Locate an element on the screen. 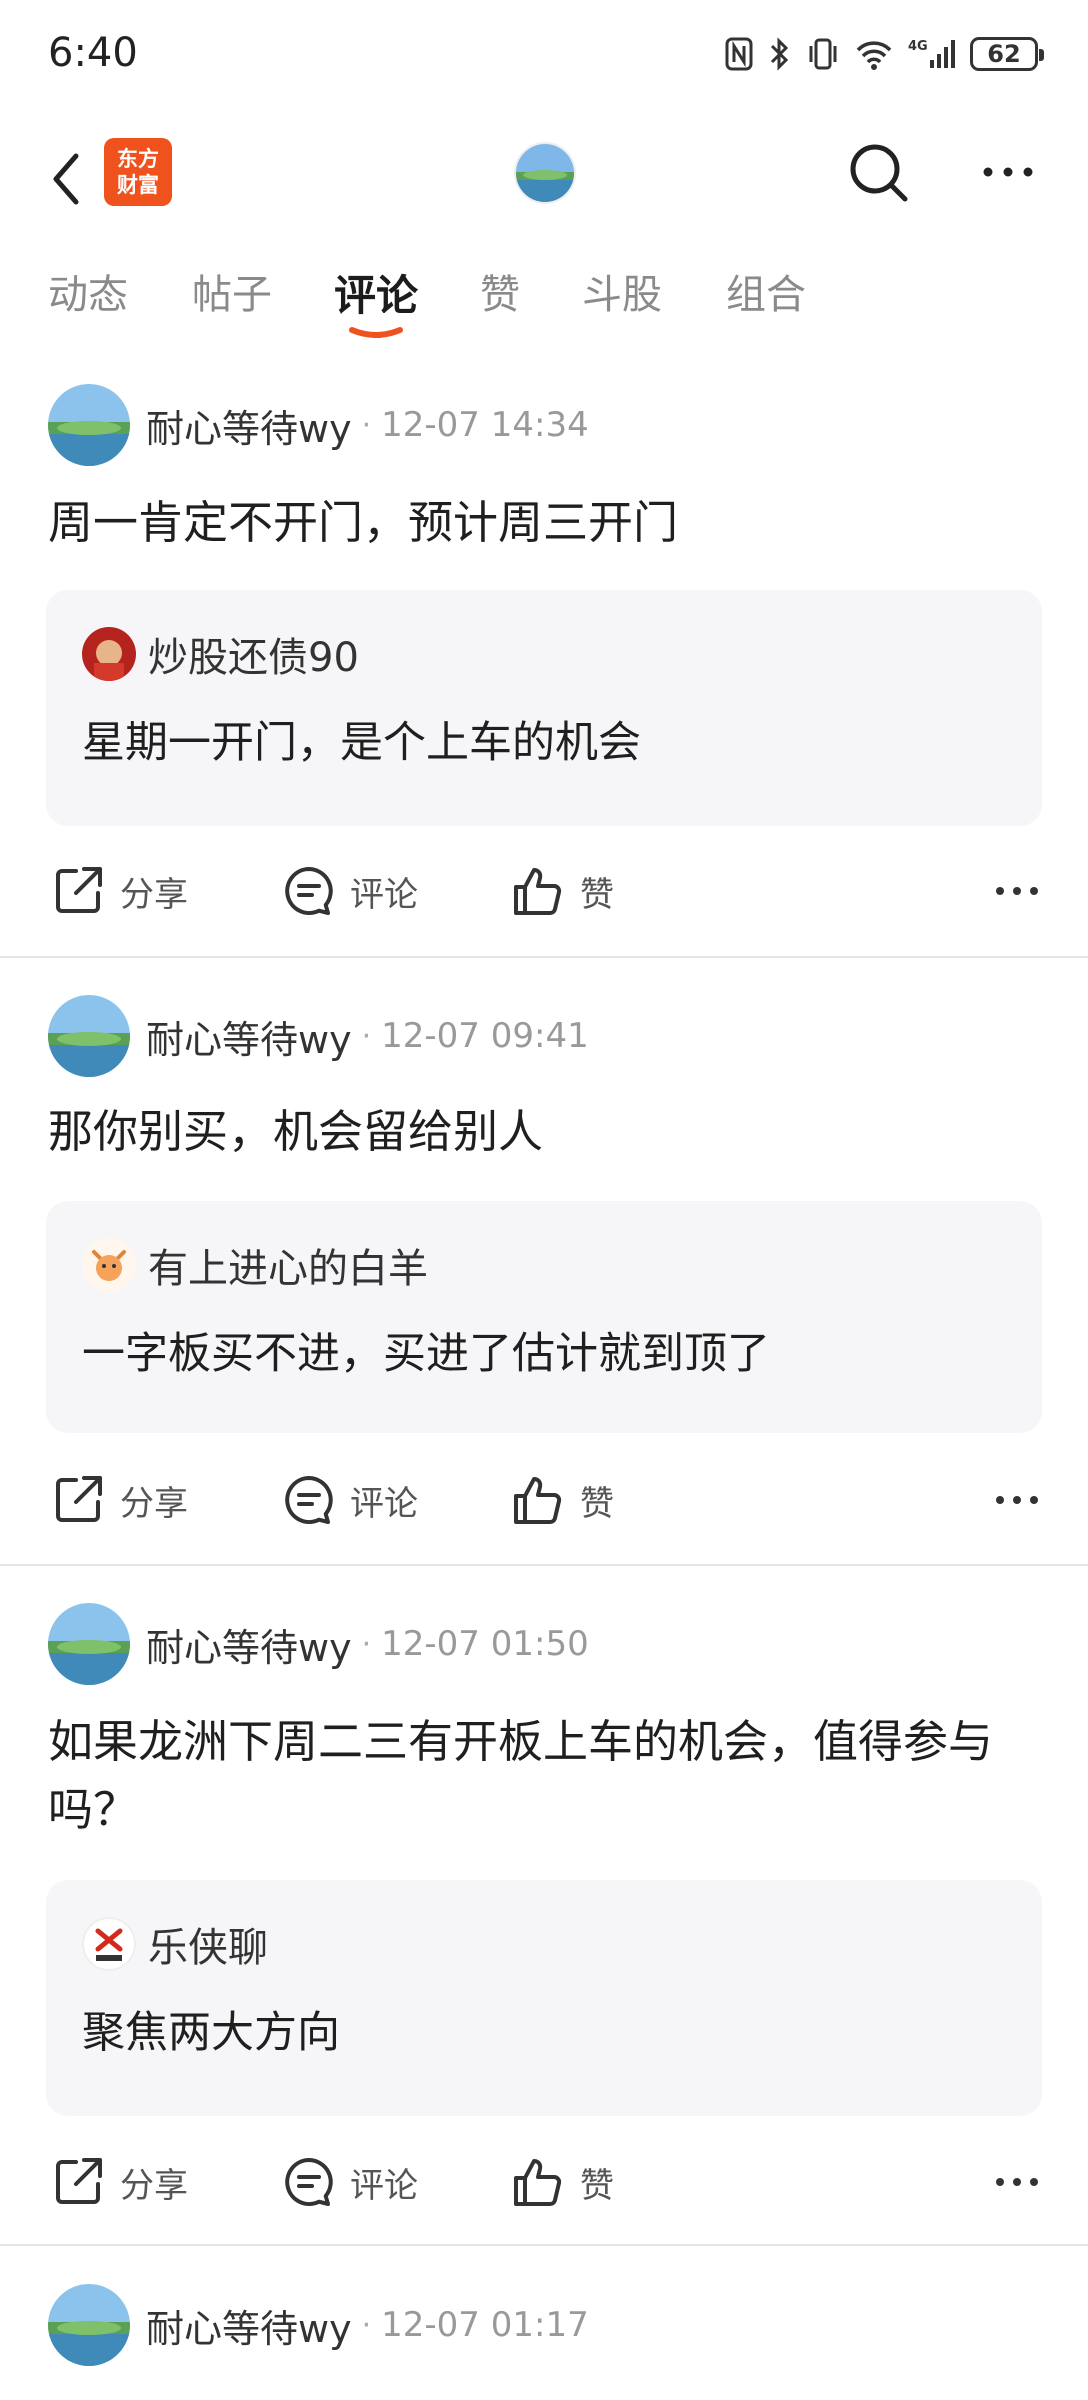 The height and width of the screenshot is (2400, 1088). post-header: 耐心等待wy · 12-07 09:41 is located at coordinates (318, 1036).